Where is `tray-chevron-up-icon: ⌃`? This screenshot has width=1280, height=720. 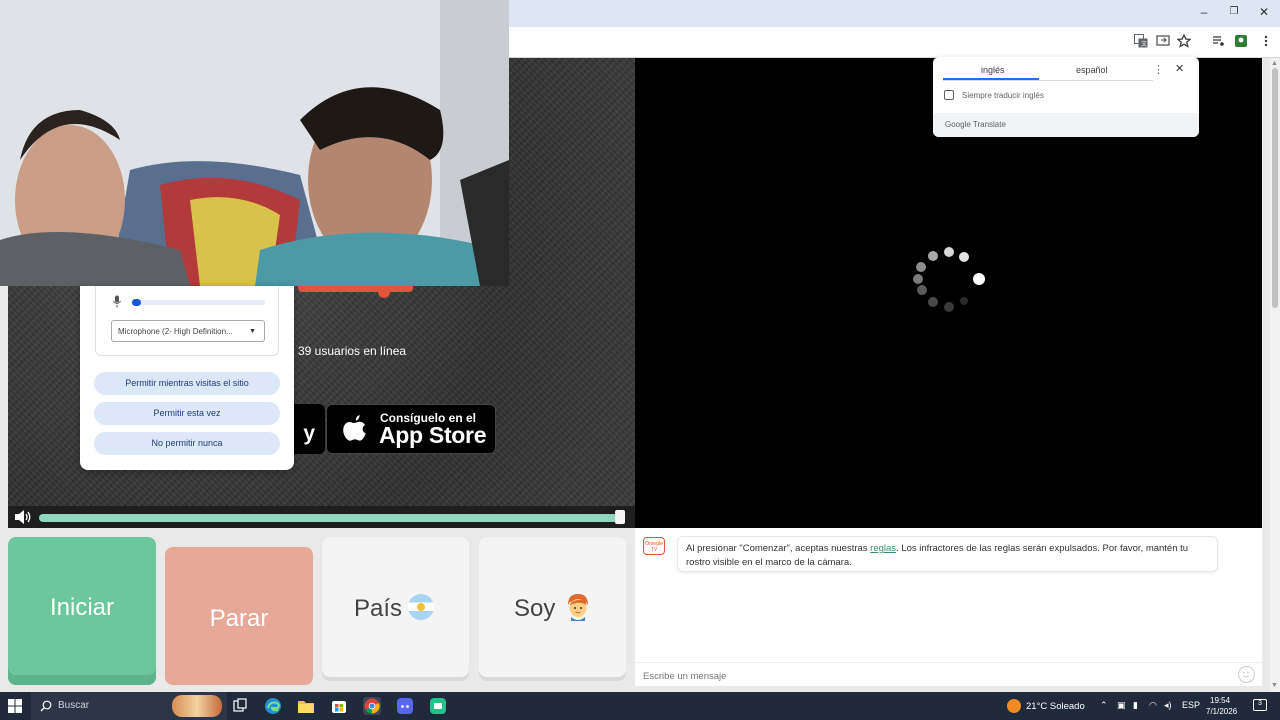
tray-chevron-up-icon: ⌃ is located at coordinates (1104, 705).